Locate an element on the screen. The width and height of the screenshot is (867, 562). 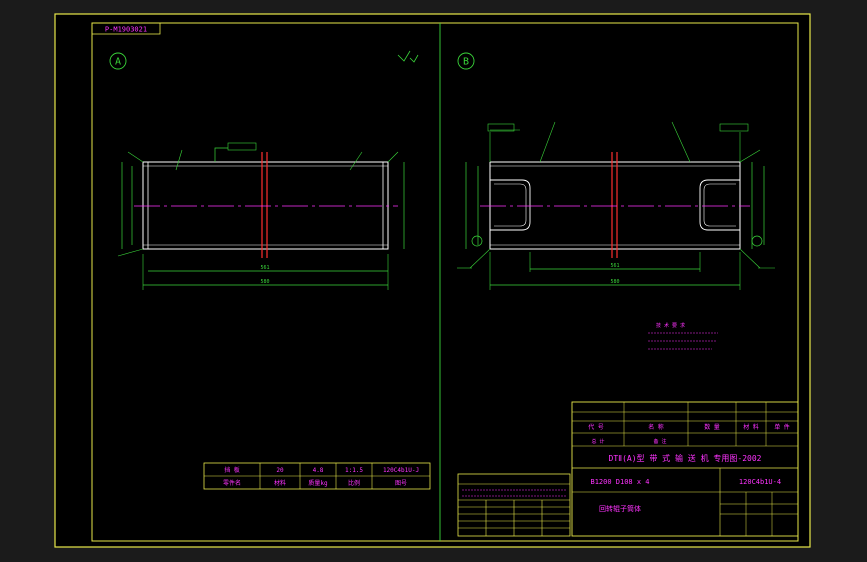
parts-cell: 比例 is located at coordinates (354, 483).